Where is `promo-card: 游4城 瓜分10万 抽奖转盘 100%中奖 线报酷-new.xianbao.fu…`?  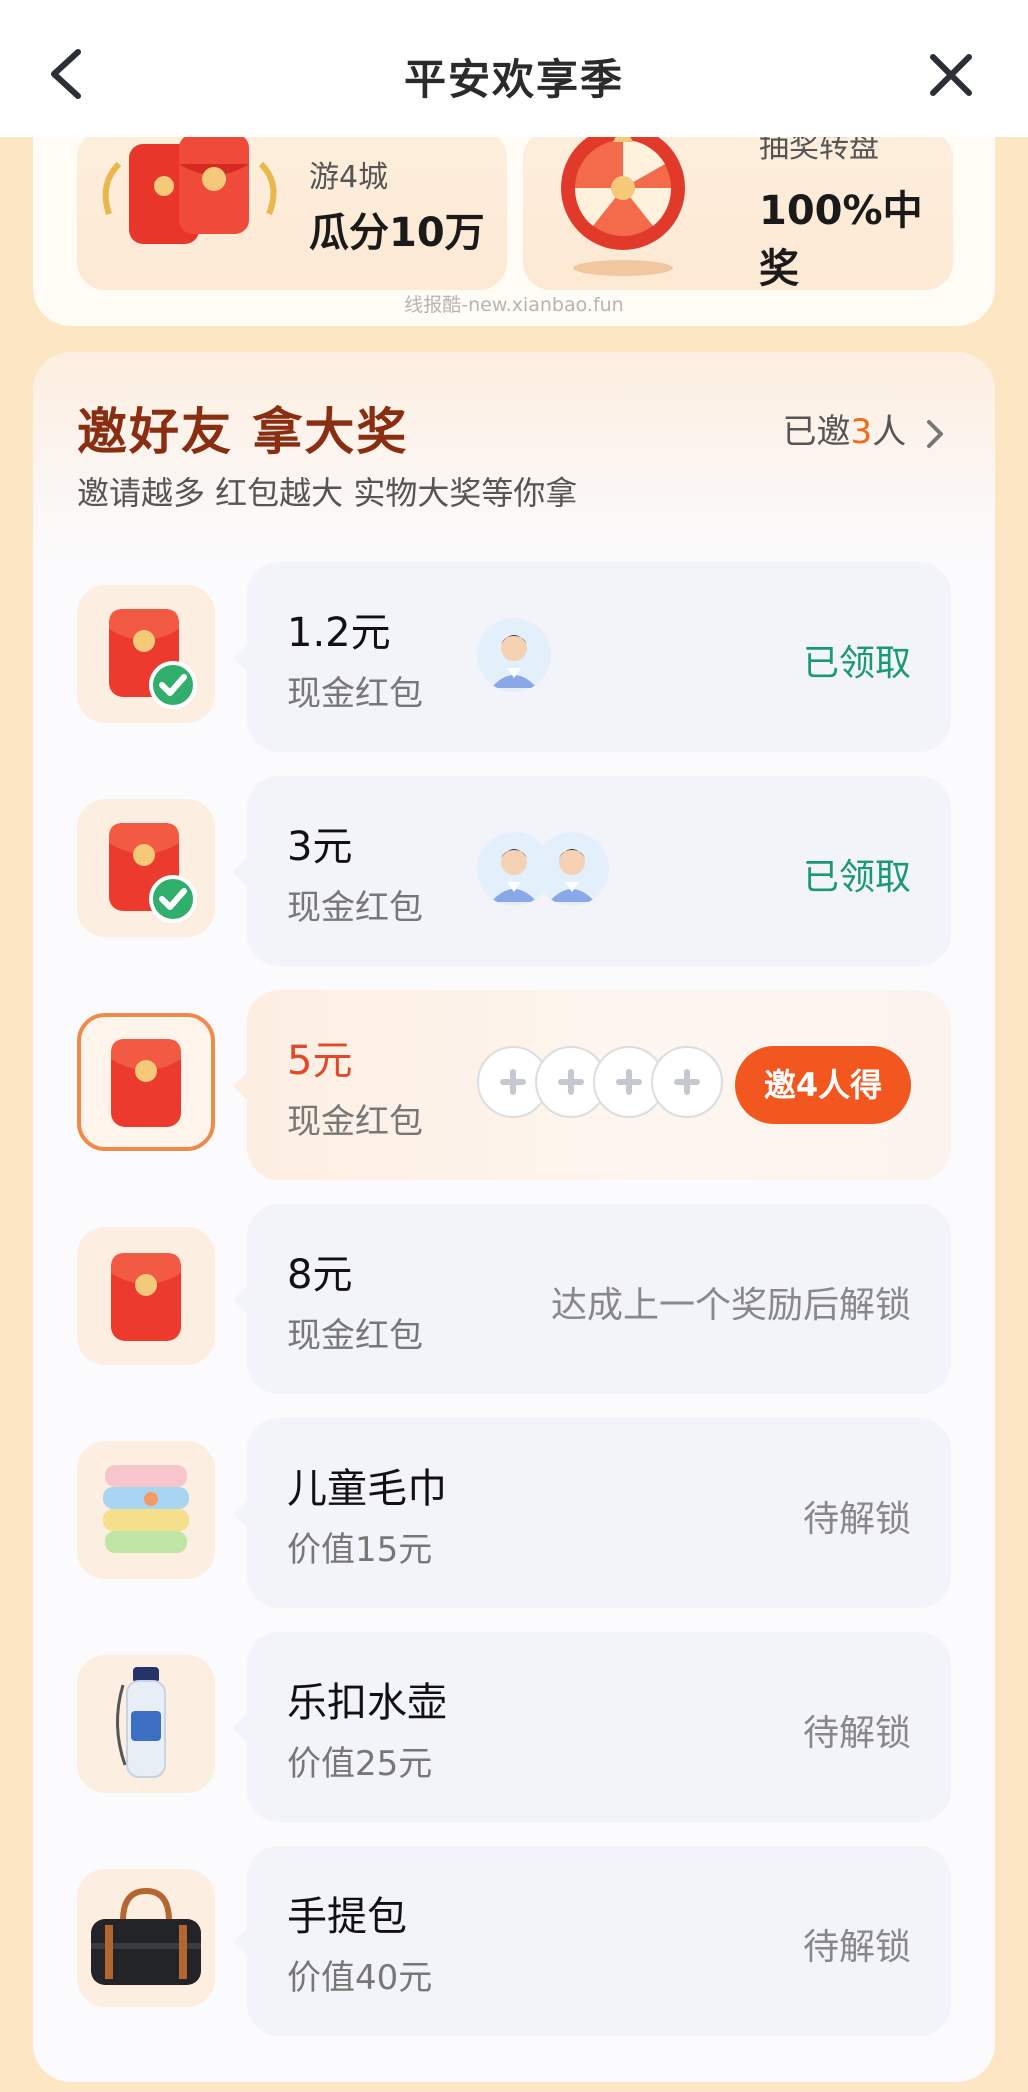
promo-card: 游4城 瓜分10万 抽奖转盘 100%中奖 线报酷-new.xianbao.fu… is located at coordinates (514, 218).